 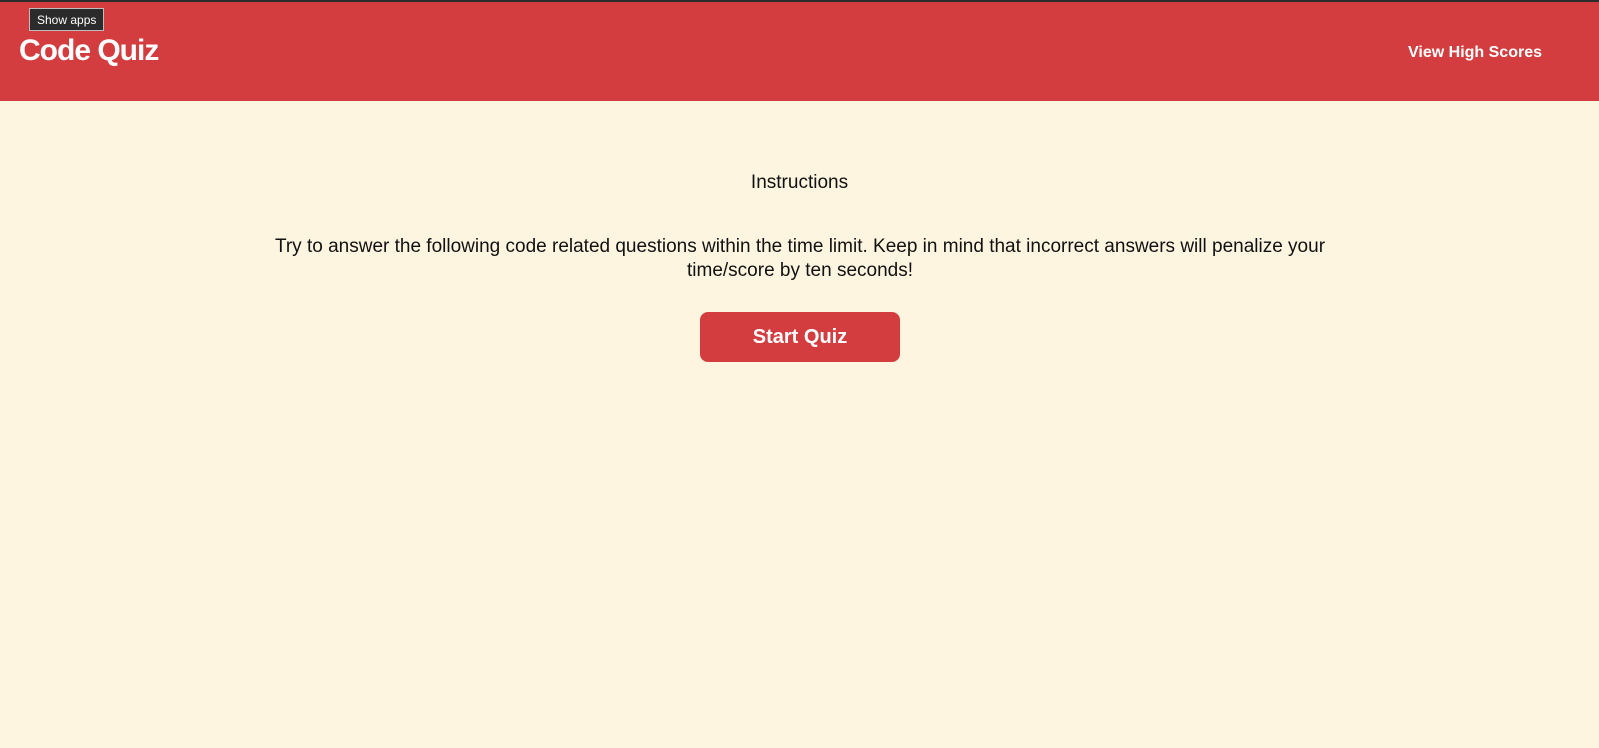 What do you see at coordinates (800, 337) in the screenshot?
I see `start-quiz-button: Start Quiz` at bounding box center [800, 337].